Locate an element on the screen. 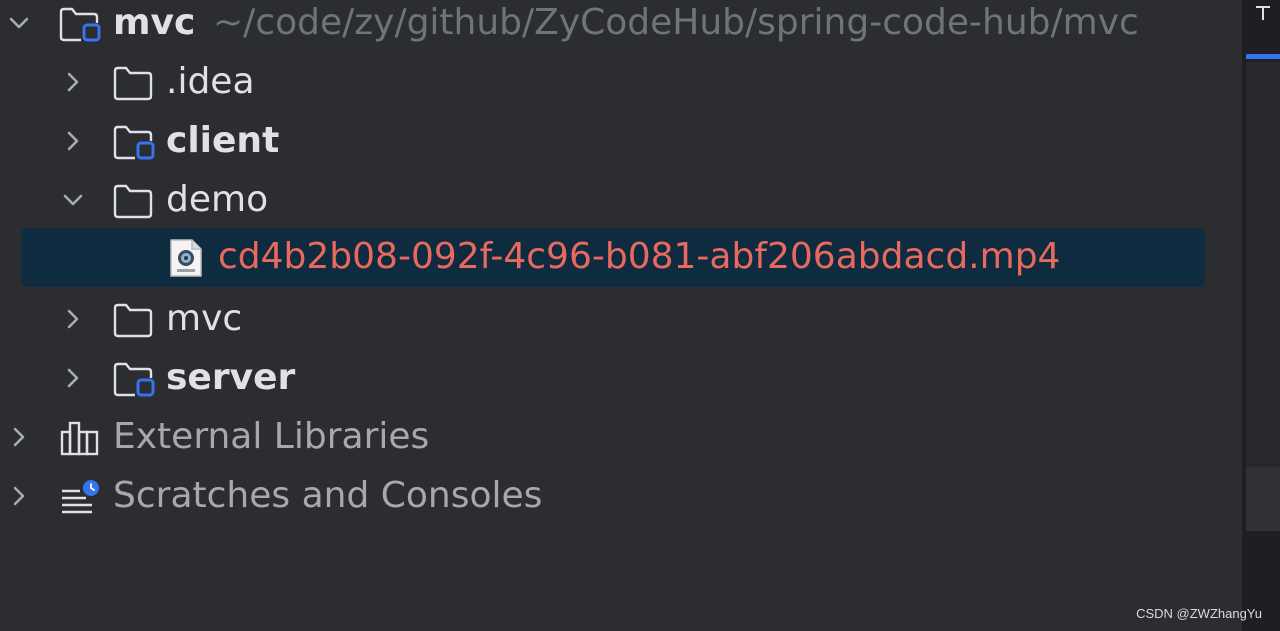 The height and width of the screenshot is (631, 1280). folder-name: demo is located at coordinates (217, 199).